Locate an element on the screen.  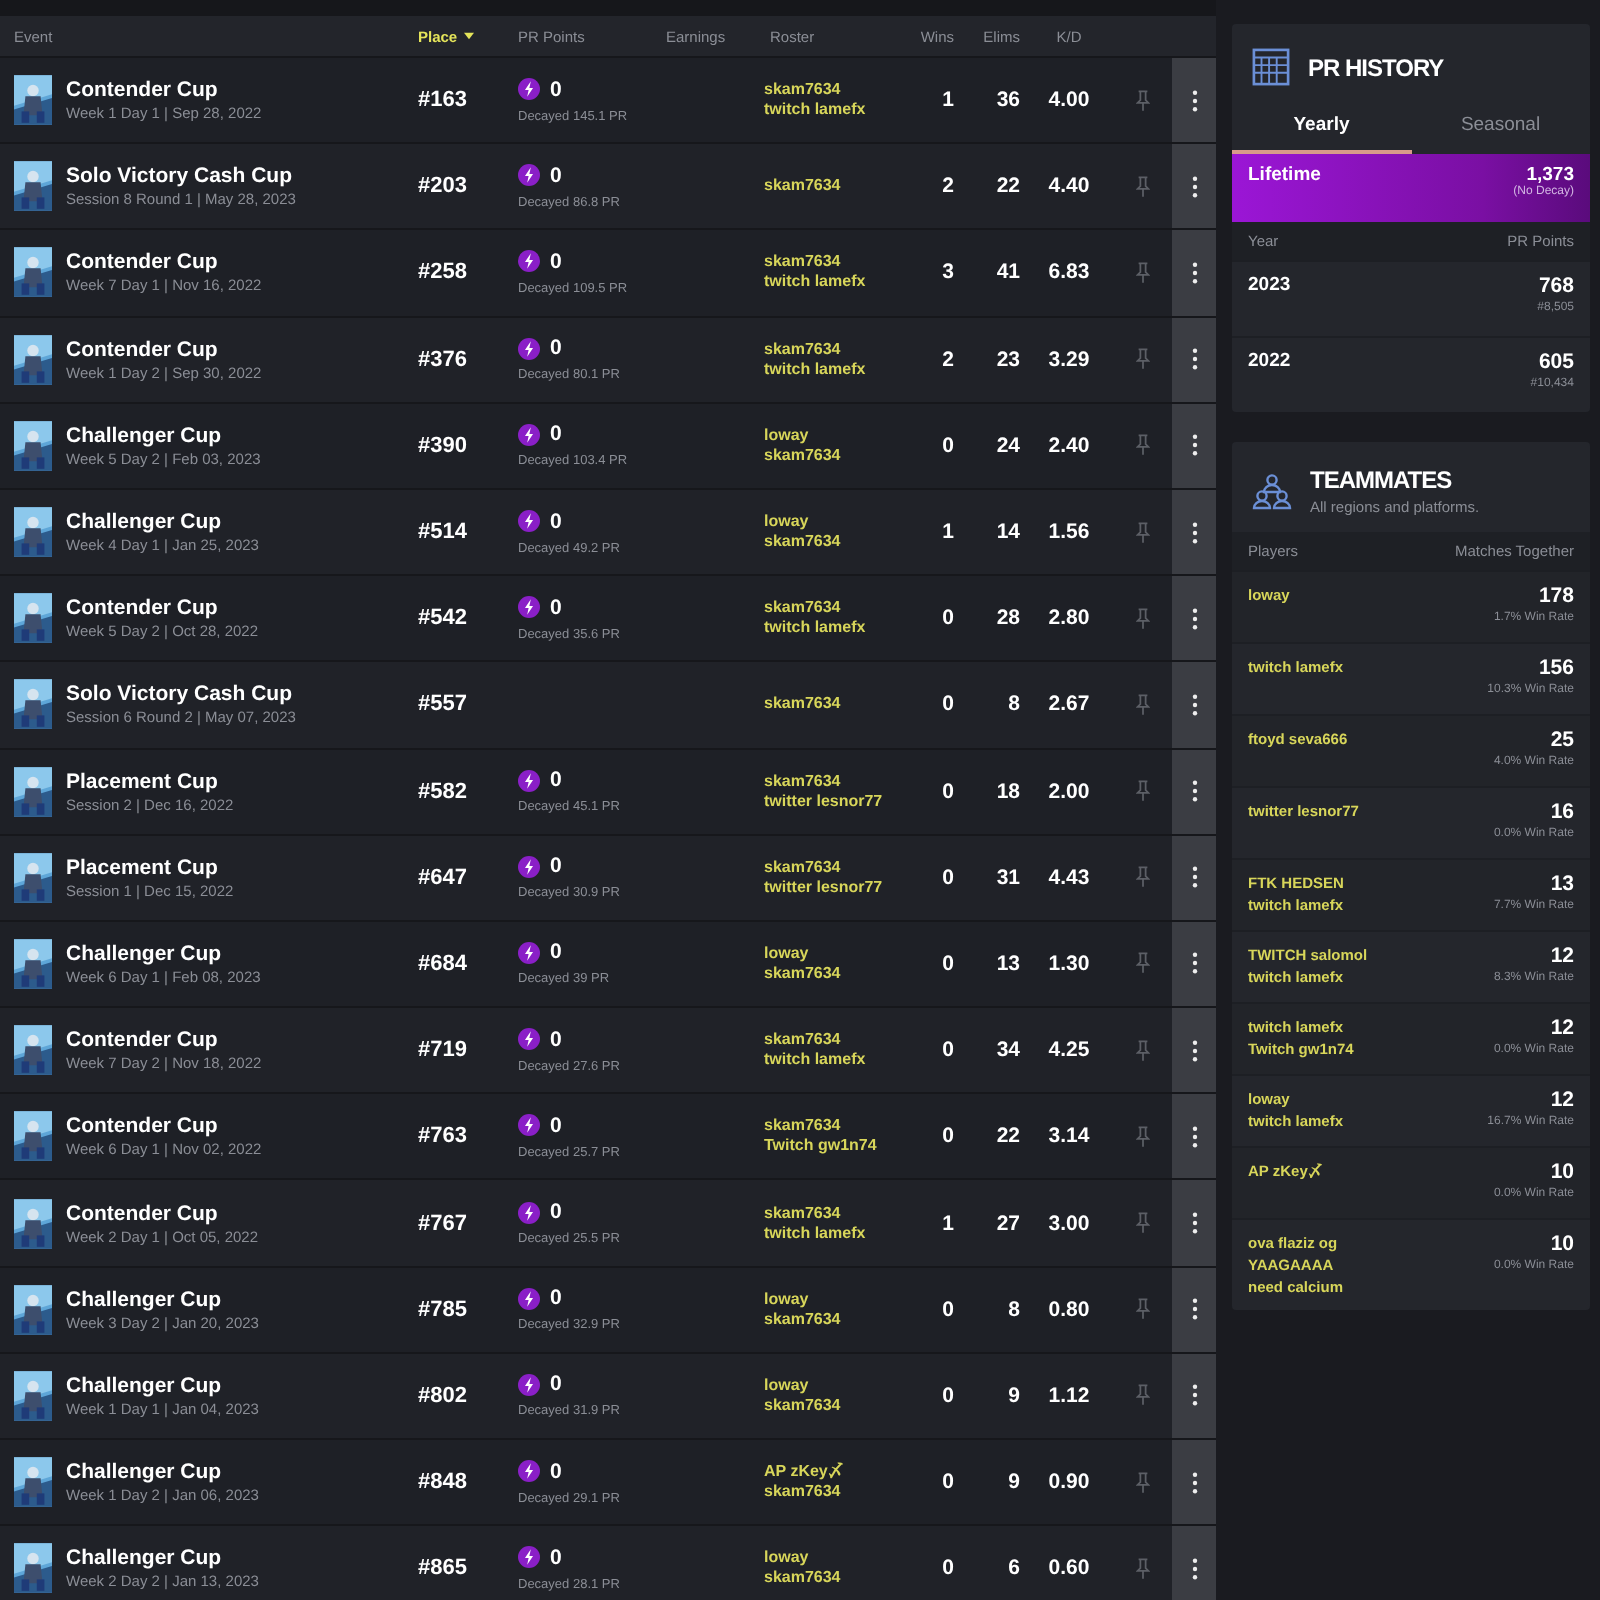
elims-cell-text: 36 is located at coordinates (1008, 100).